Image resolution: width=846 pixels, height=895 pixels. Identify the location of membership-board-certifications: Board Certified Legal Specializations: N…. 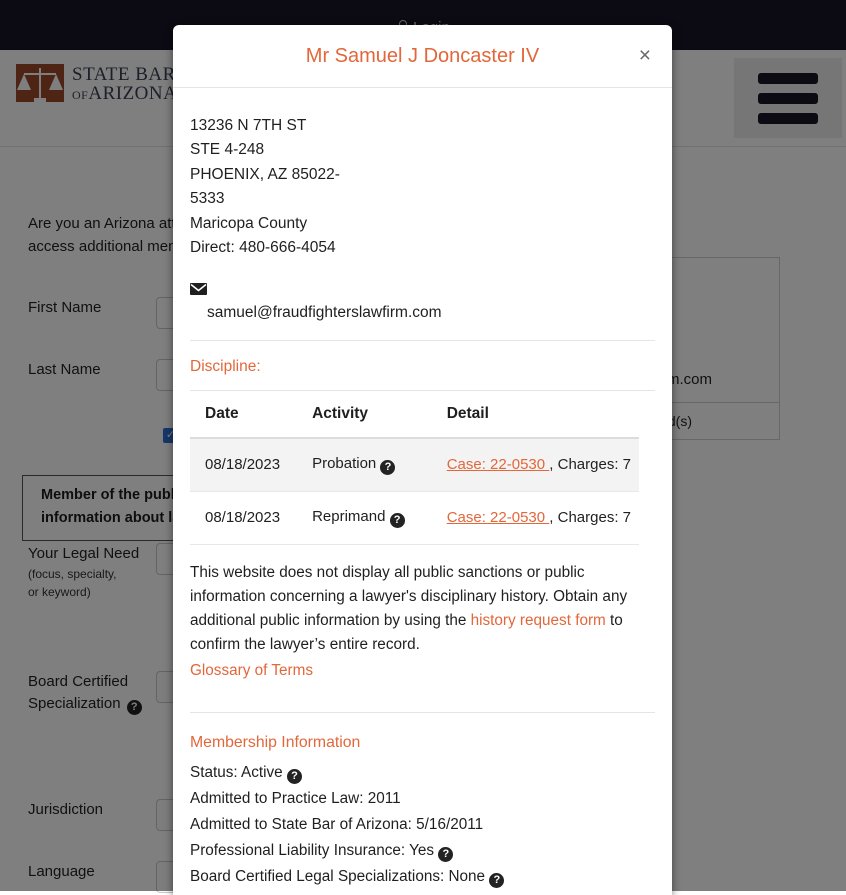
(422, 877).